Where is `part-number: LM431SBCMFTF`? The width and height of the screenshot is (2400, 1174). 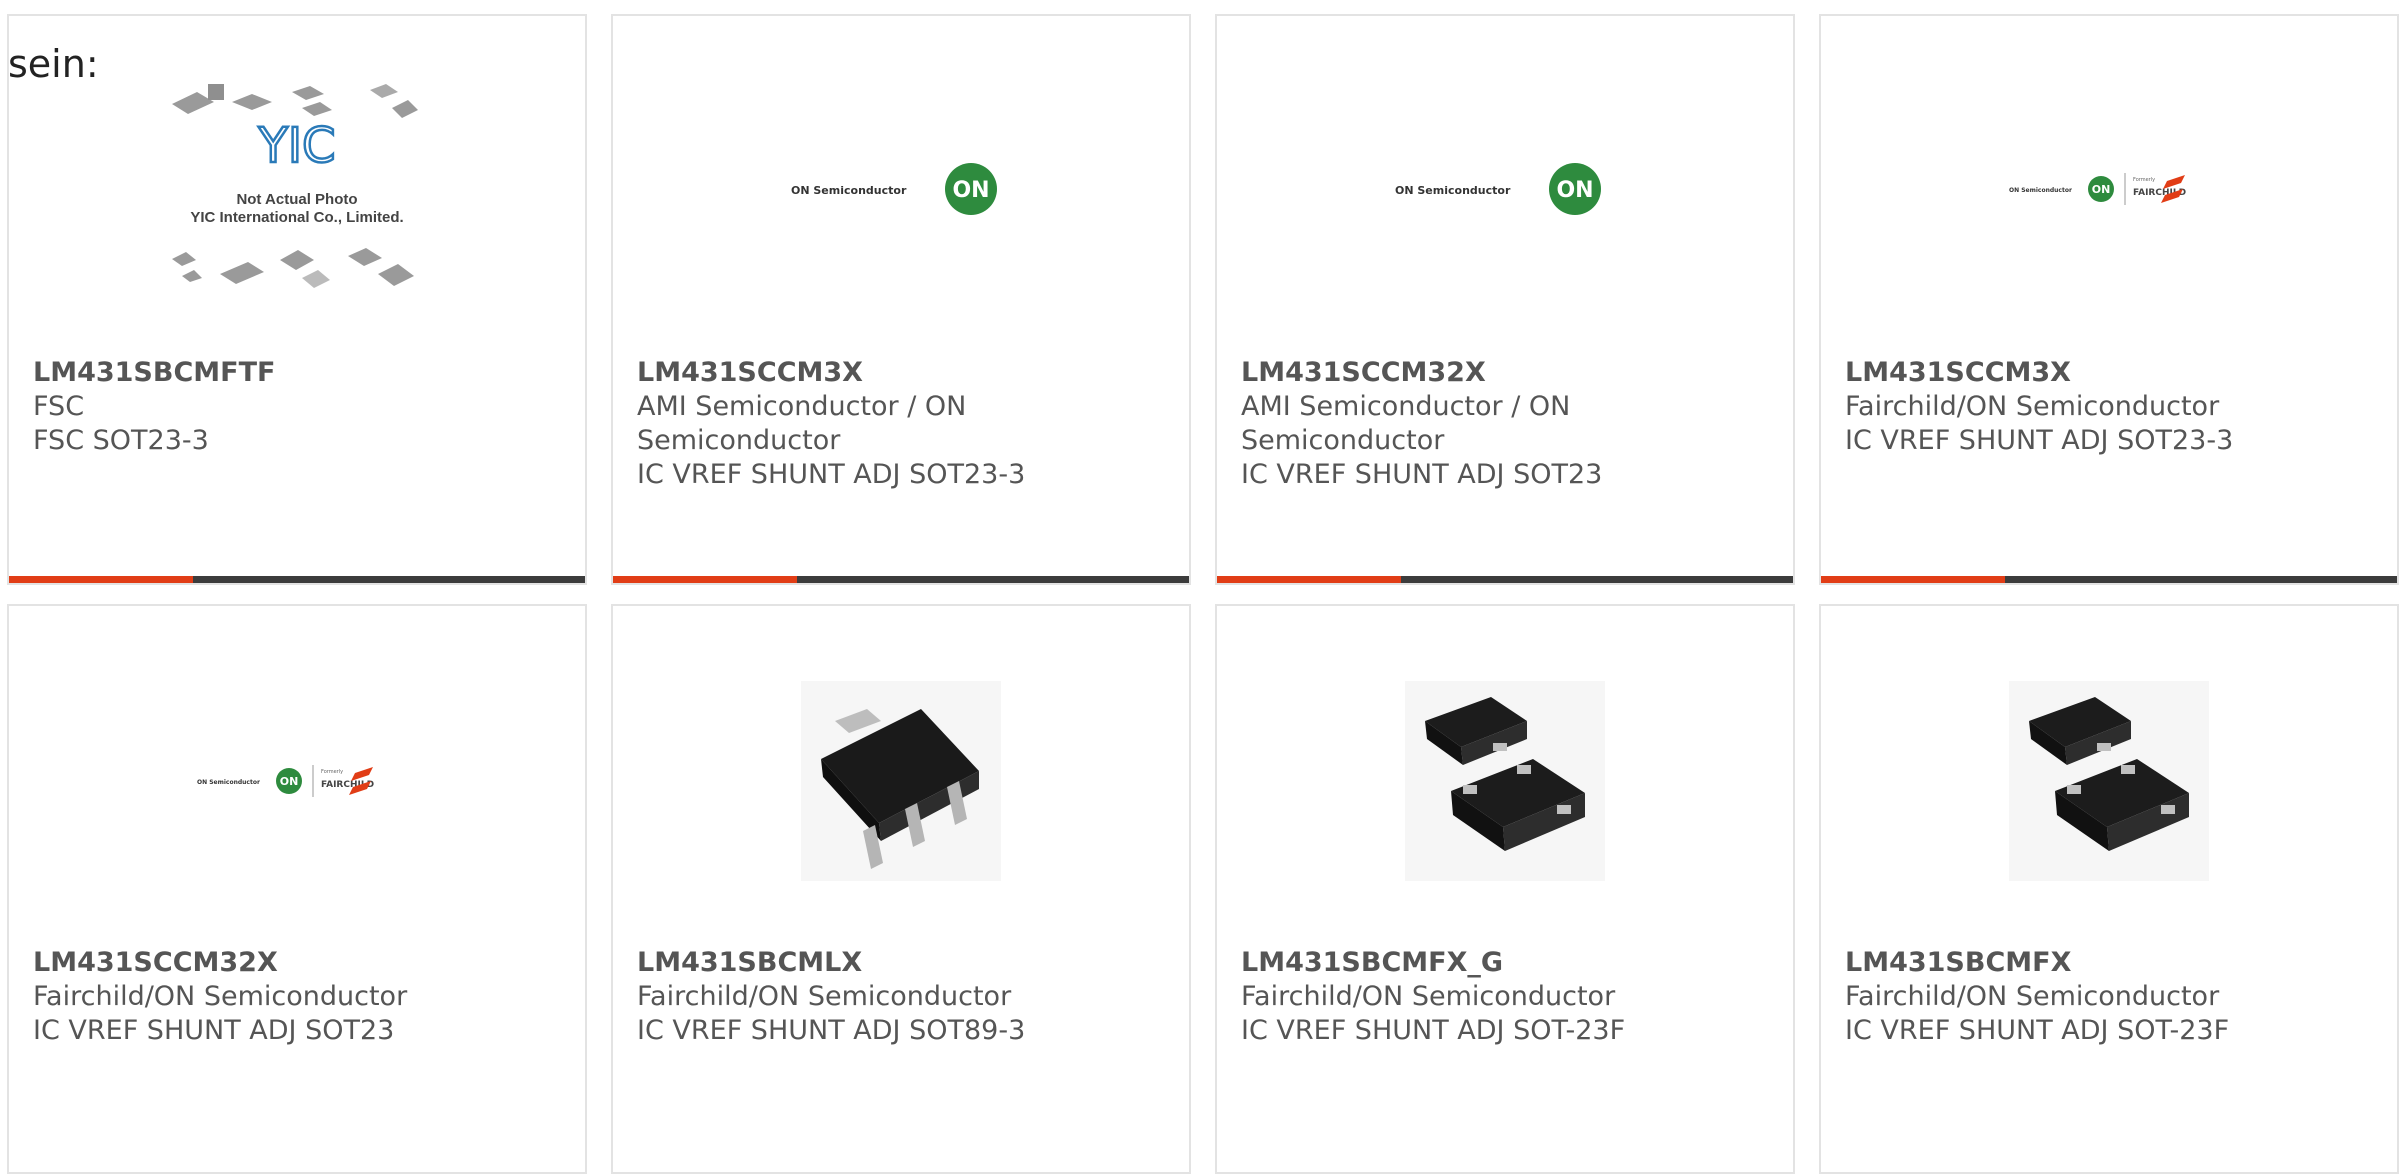
part-number: LM431SBCMFTF is located at coordinates (299, 373).